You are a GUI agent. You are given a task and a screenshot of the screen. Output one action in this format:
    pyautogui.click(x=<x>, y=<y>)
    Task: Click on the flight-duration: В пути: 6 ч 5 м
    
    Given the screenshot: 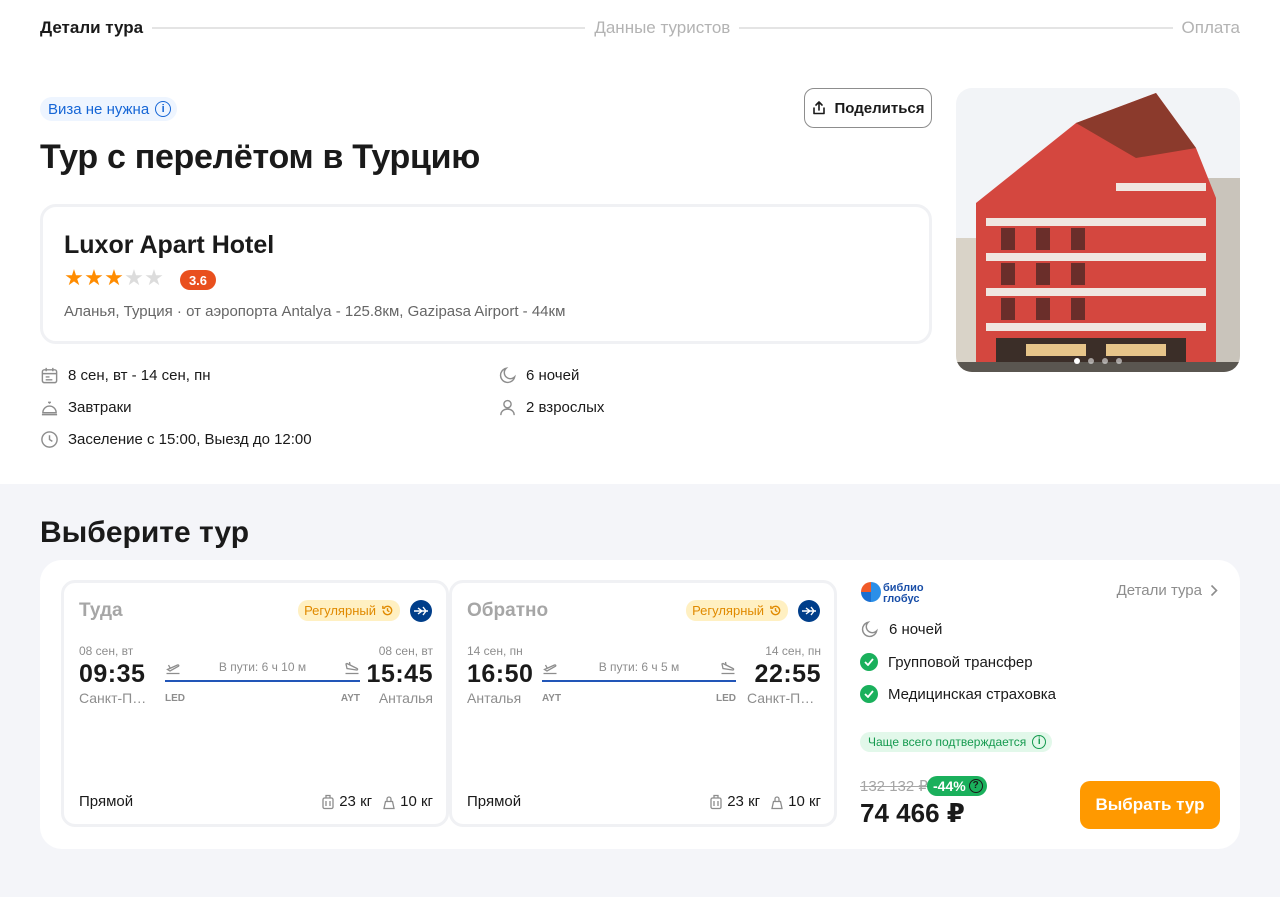 What is the action you would take?
    pyautogui.click(x=639, y=667)
    